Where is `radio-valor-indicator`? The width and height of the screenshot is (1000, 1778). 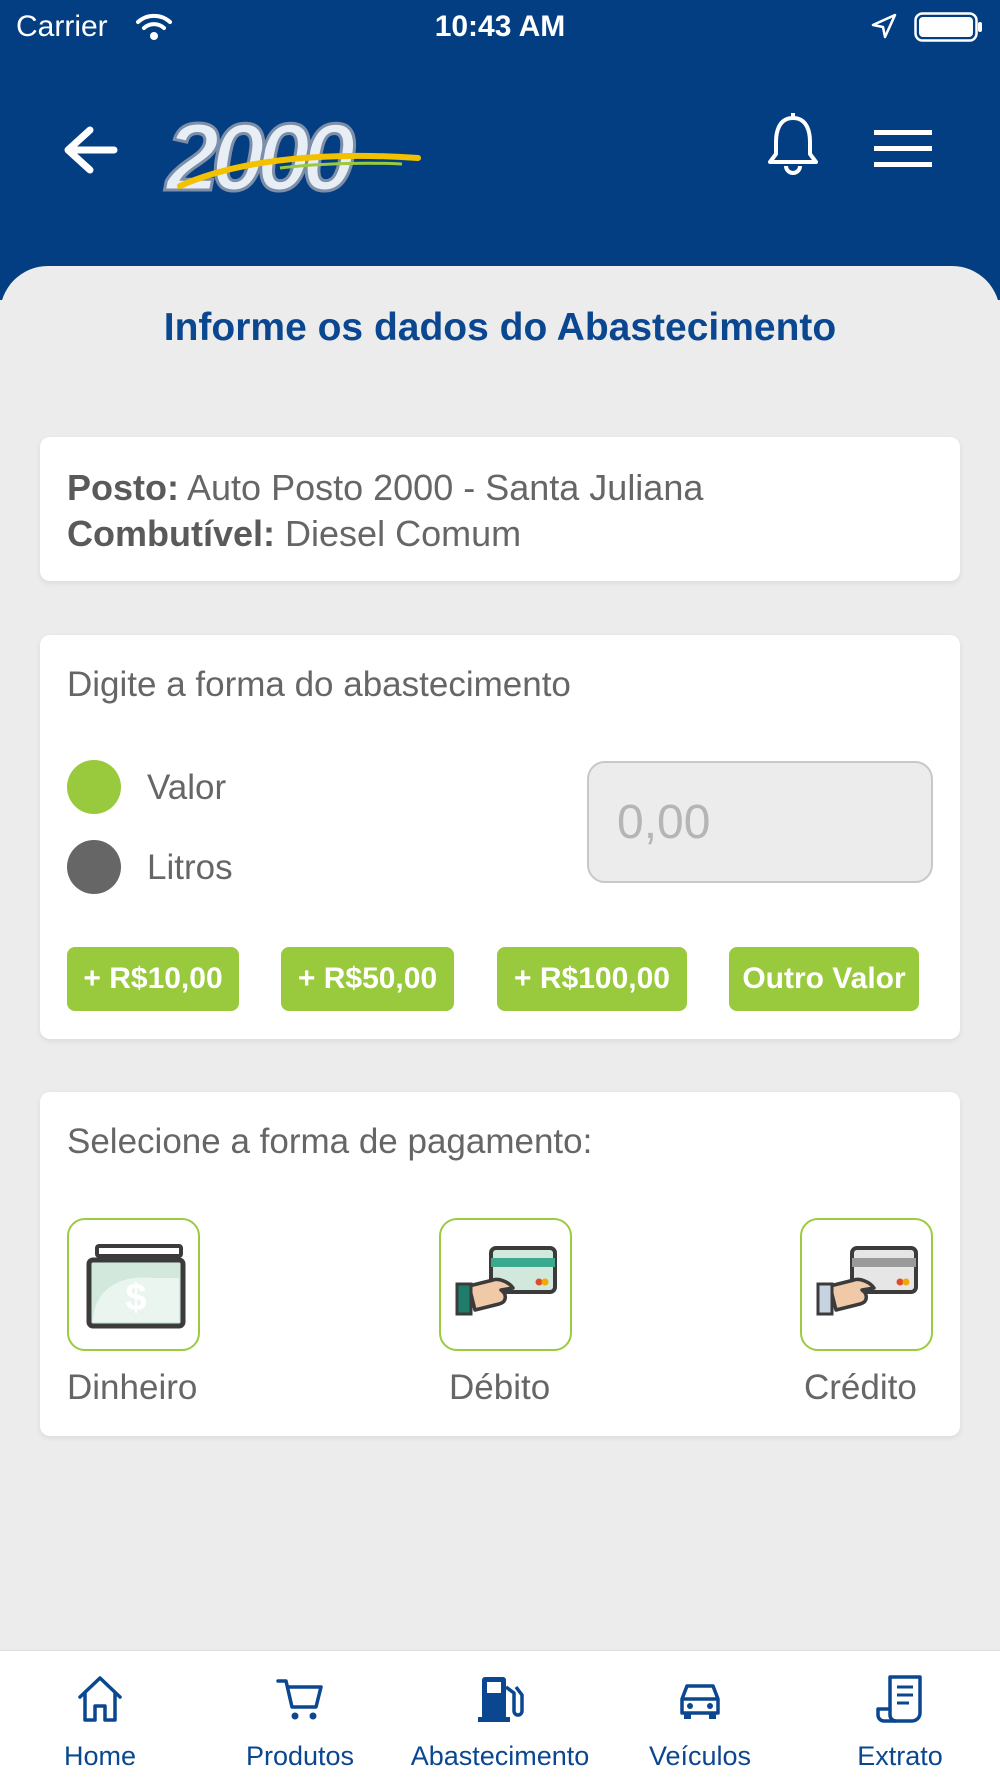 radio-valor-indicator is located at coordinates (94, 787).